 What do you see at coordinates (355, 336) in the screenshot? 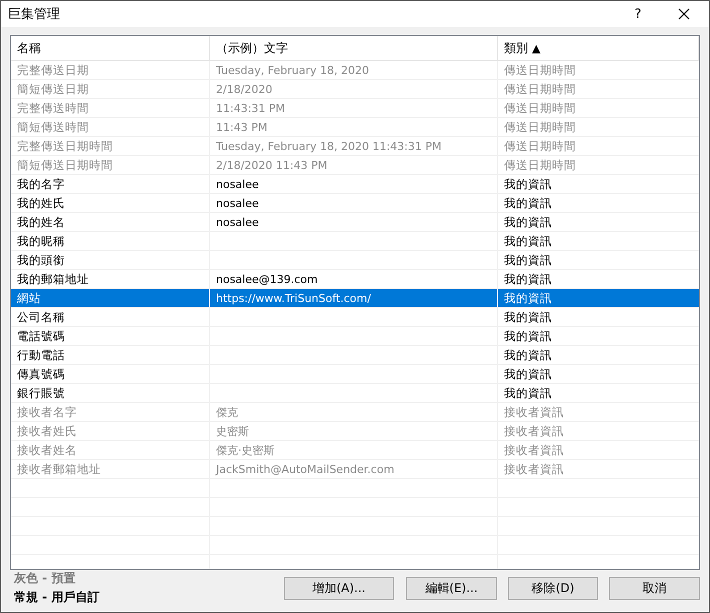
I see `table-row: 電話號碼 我的資訊` at bounding box center [355, 336].